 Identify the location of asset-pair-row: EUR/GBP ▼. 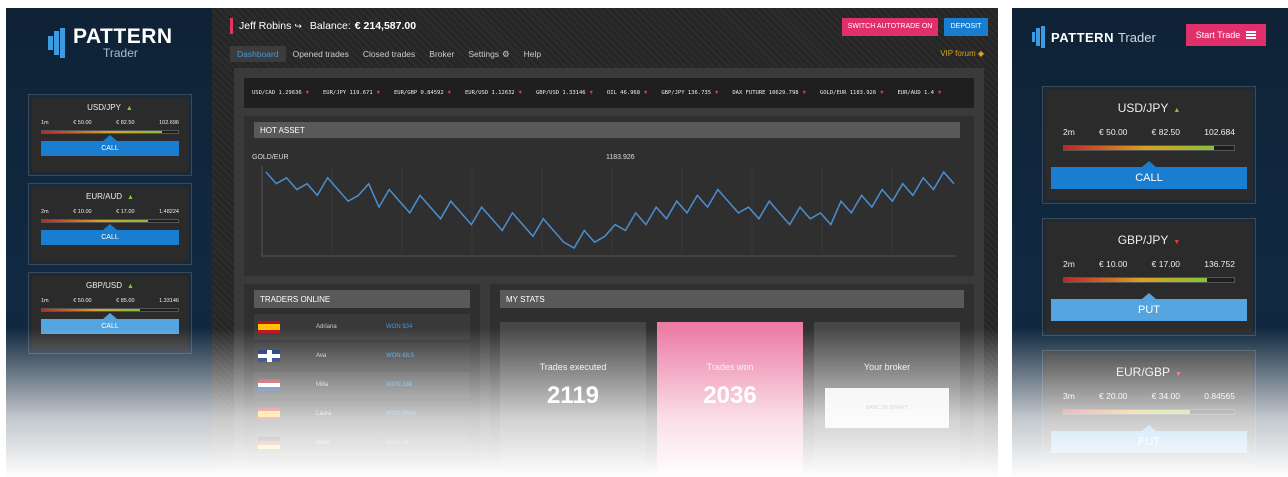
(1149, 372).